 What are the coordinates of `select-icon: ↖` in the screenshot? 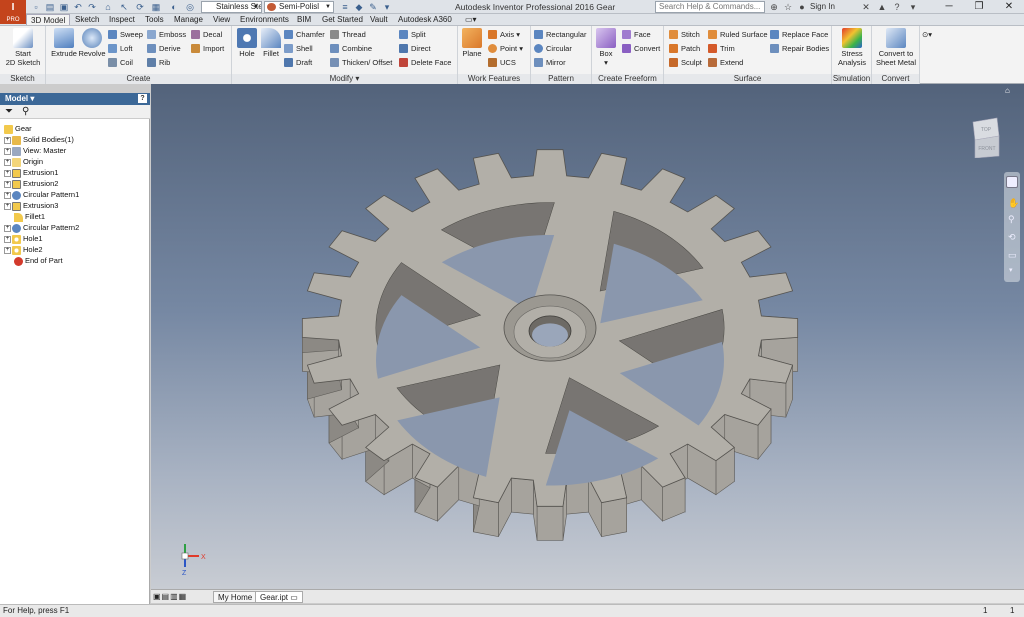 It's located at (124, 7).